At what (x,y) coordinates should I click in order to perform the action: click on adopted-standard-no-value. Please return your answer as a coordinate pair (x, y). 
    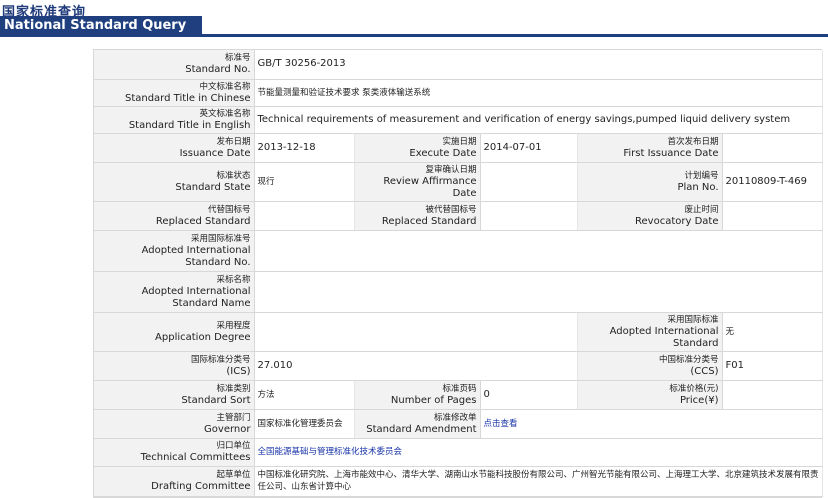
    Looking at the image, I should click on (538, 251).